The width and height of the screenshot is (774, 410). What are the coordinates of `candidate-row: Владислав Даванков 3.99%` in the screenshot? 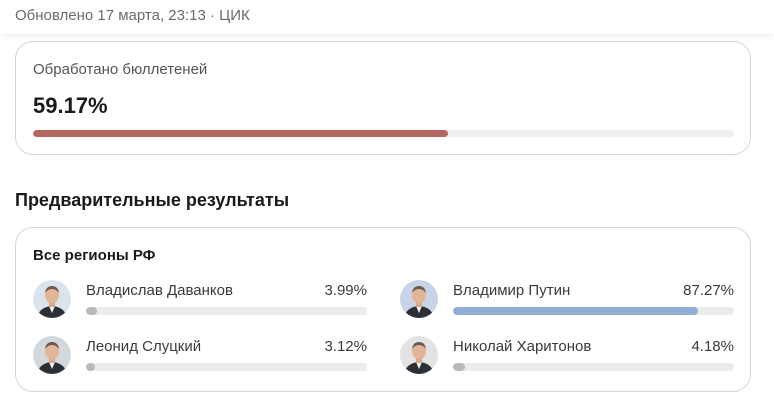 It's located at (200, 303).